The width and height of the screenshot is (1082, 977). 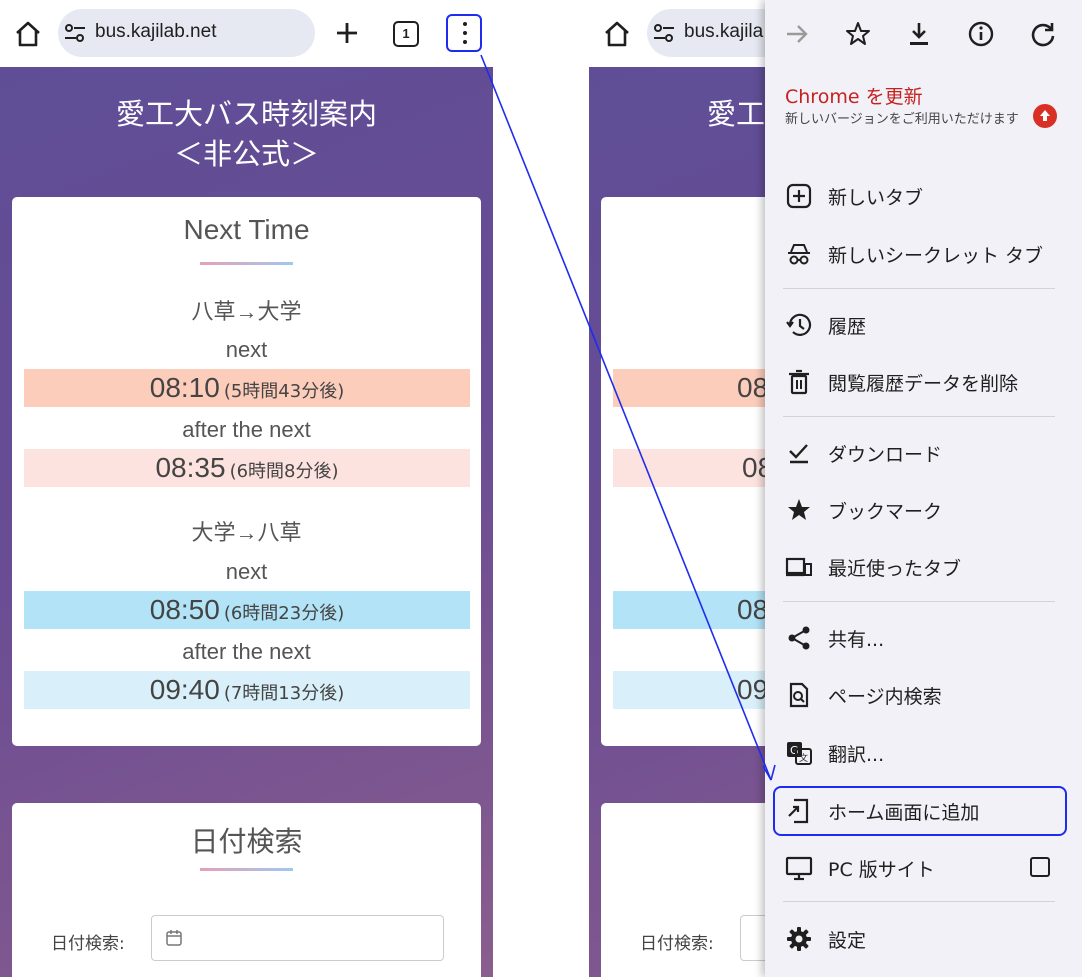 I want to click on desktop-site-checkbox, so click(x=1040, y=867).